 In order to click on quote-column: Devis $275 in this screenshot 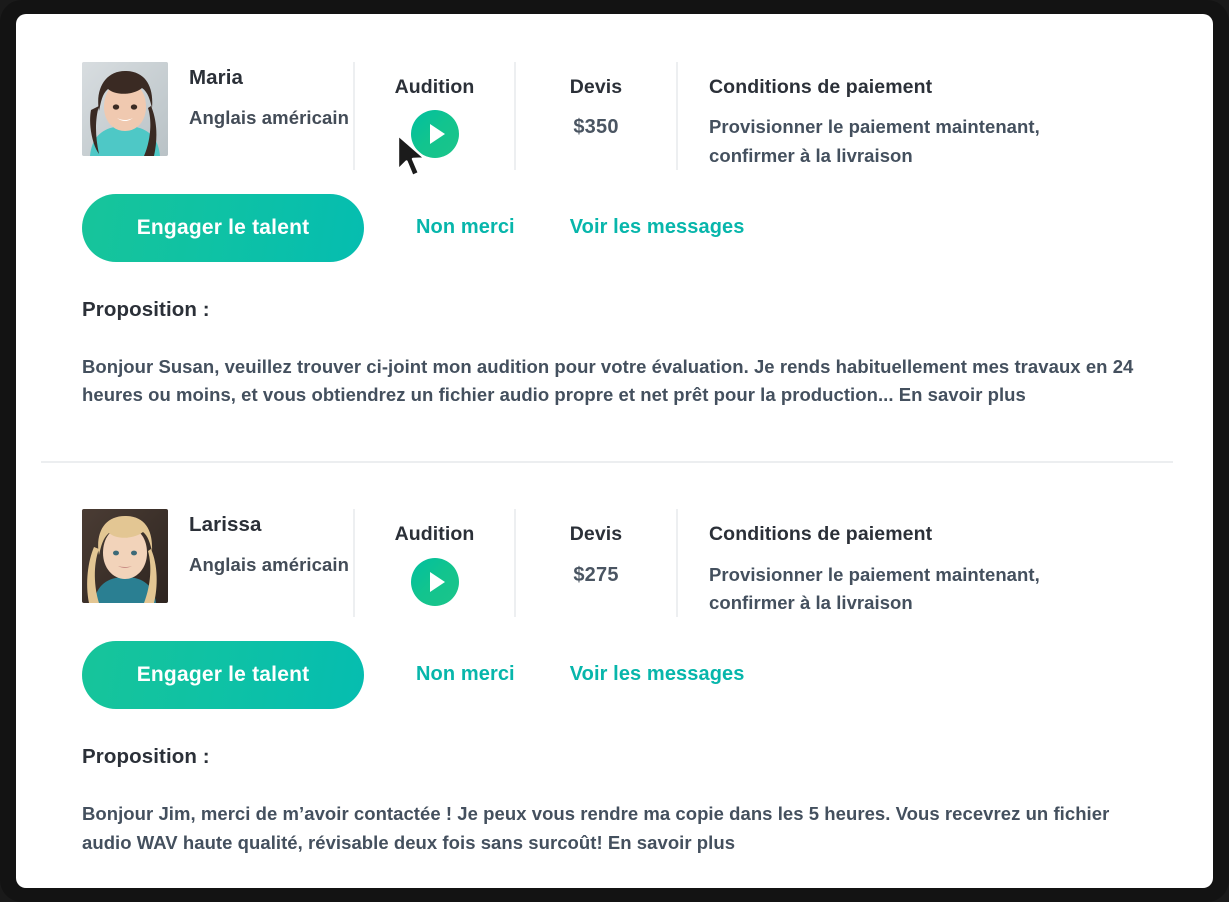, I will do `click(596, 547)`.